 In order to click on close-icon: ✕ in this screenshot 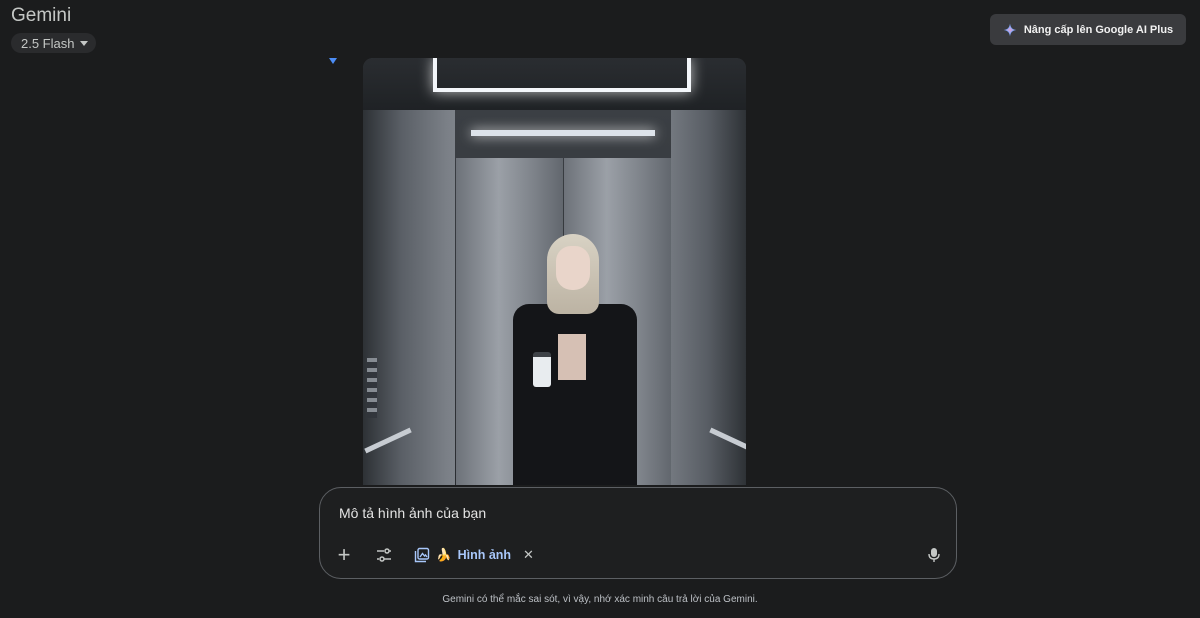, I will do `click(528, 555)`.